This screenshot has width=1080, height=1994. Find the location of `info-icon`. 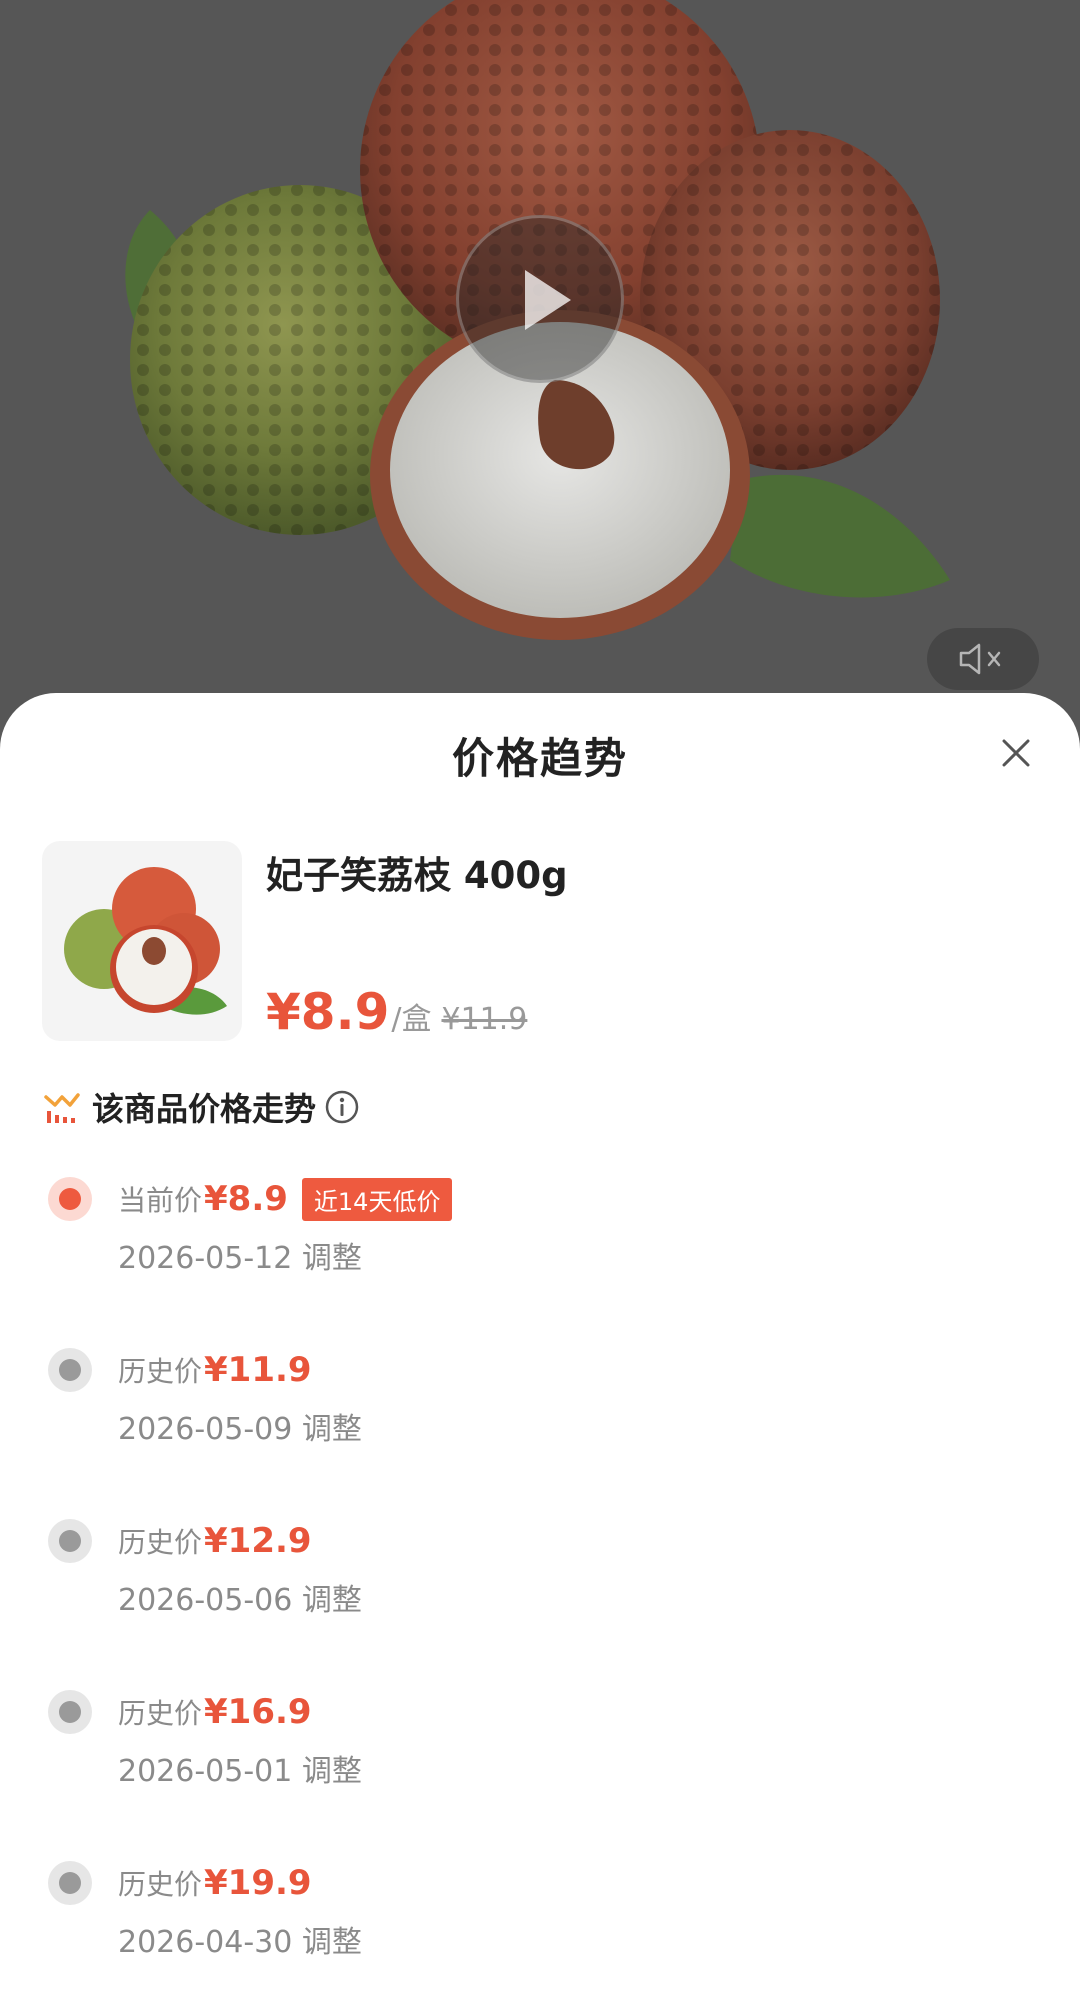

info-icon is located at coordinates (342, 1107).